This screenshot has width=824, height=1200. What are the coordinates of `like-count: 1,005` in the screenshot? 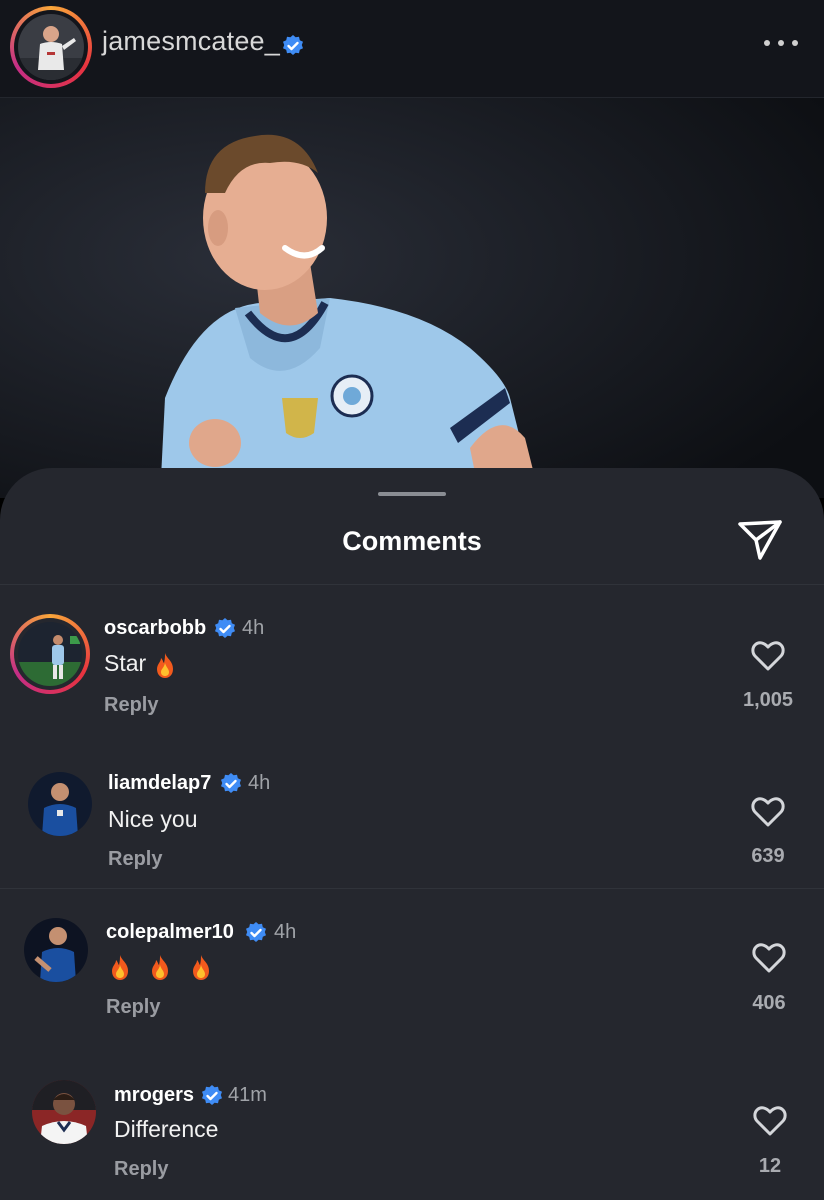 It's located at (768, 700).